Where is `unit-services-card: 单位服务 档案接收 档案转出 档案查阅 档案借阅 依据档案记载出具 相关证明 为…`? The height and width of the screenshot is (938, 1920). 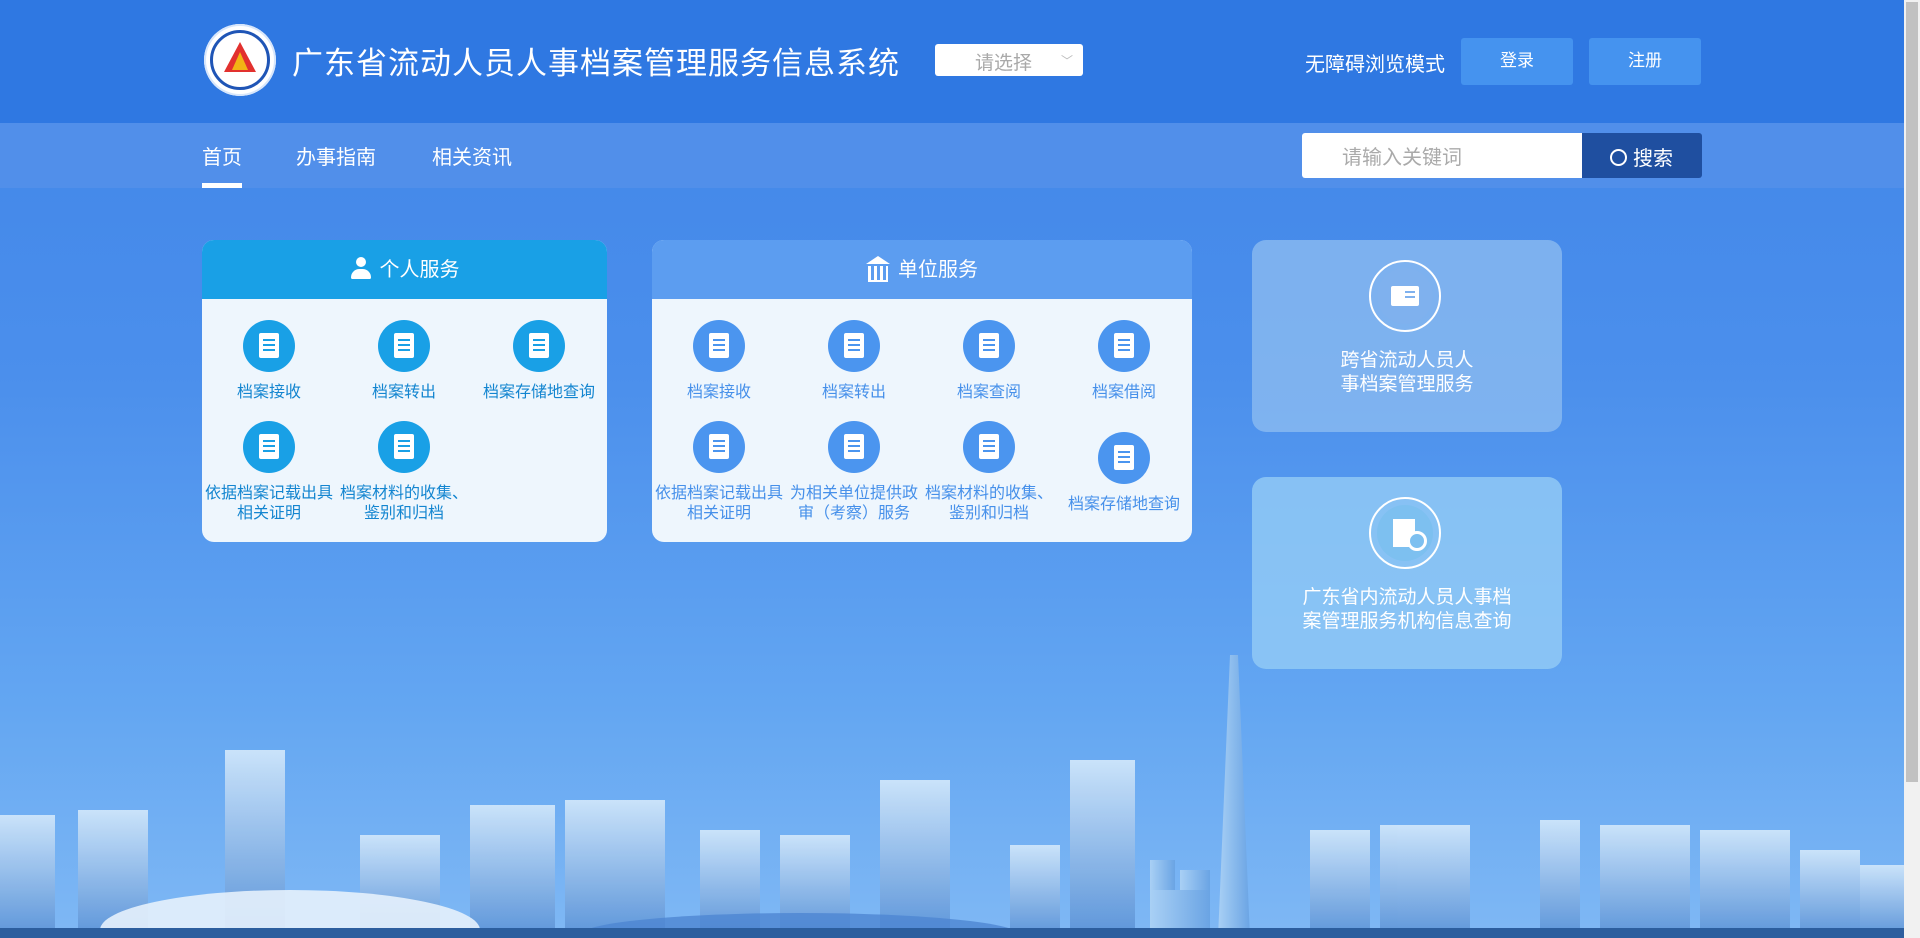
unit-services-card: 单位服务 档案接收 档案转出 档案查阅 档案借阅 依据档案记载出具 相关证明 为… is located at coordinates (922, 391).